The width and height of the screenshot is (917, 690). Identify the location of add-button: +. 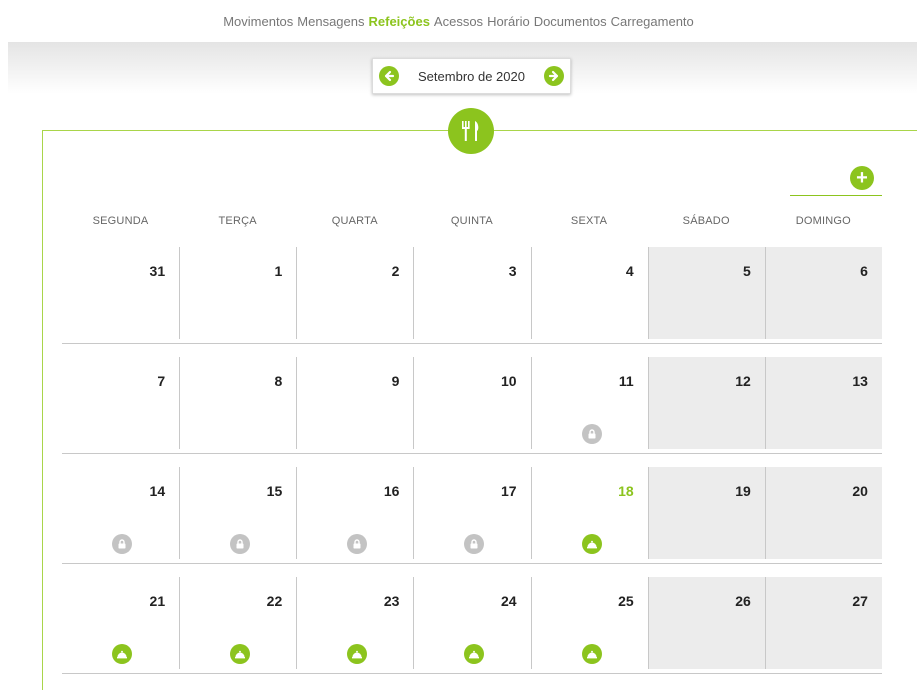
(862, 178).